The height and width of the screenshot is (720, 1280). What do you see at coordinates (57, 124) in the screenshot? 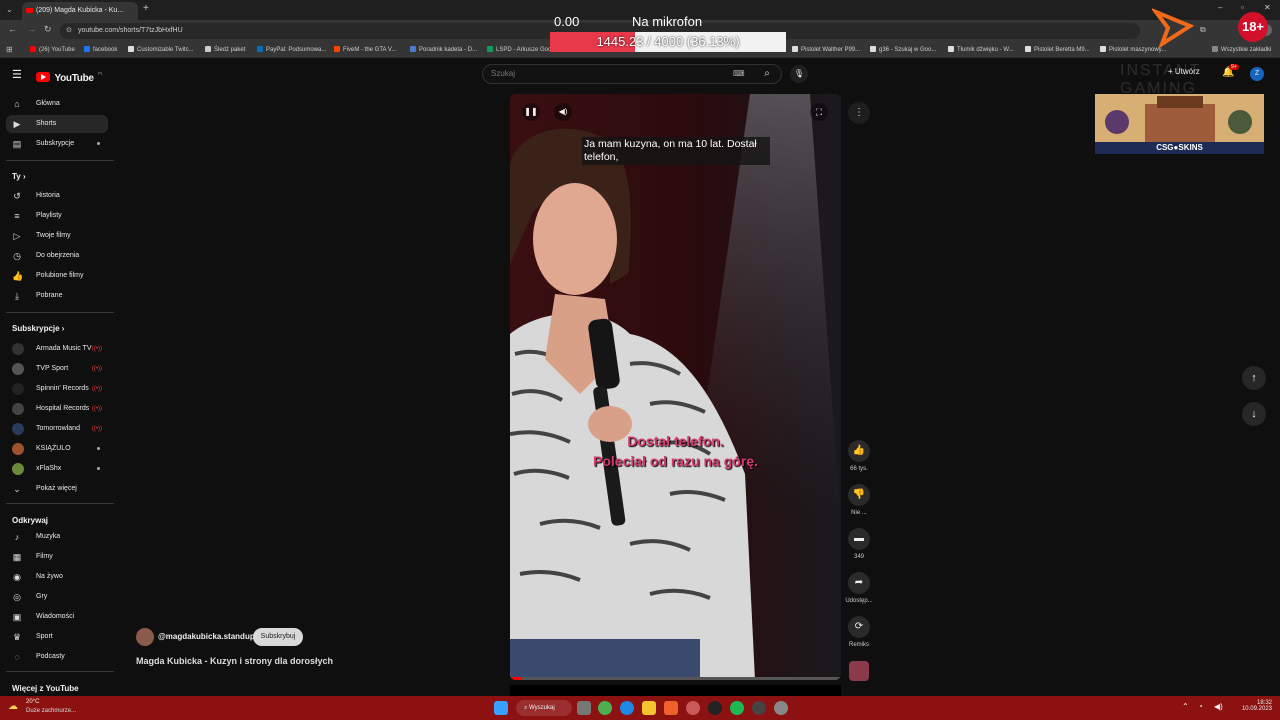
I see `sidebar-item-shorts: ▶ Shorts` at bounding box center [57, 124].